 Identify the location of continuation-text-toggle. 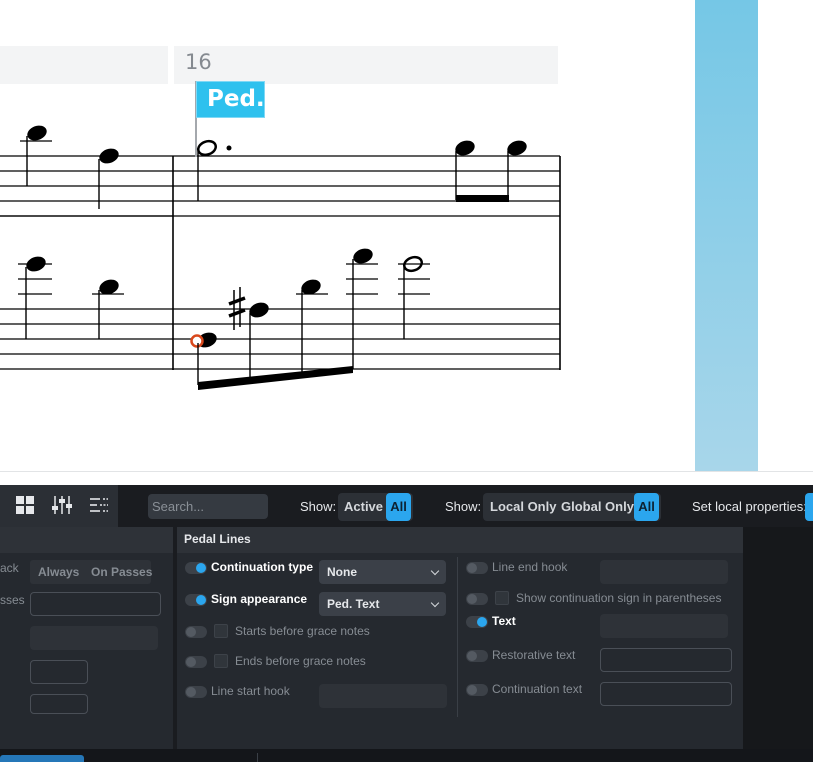
(477, 690).